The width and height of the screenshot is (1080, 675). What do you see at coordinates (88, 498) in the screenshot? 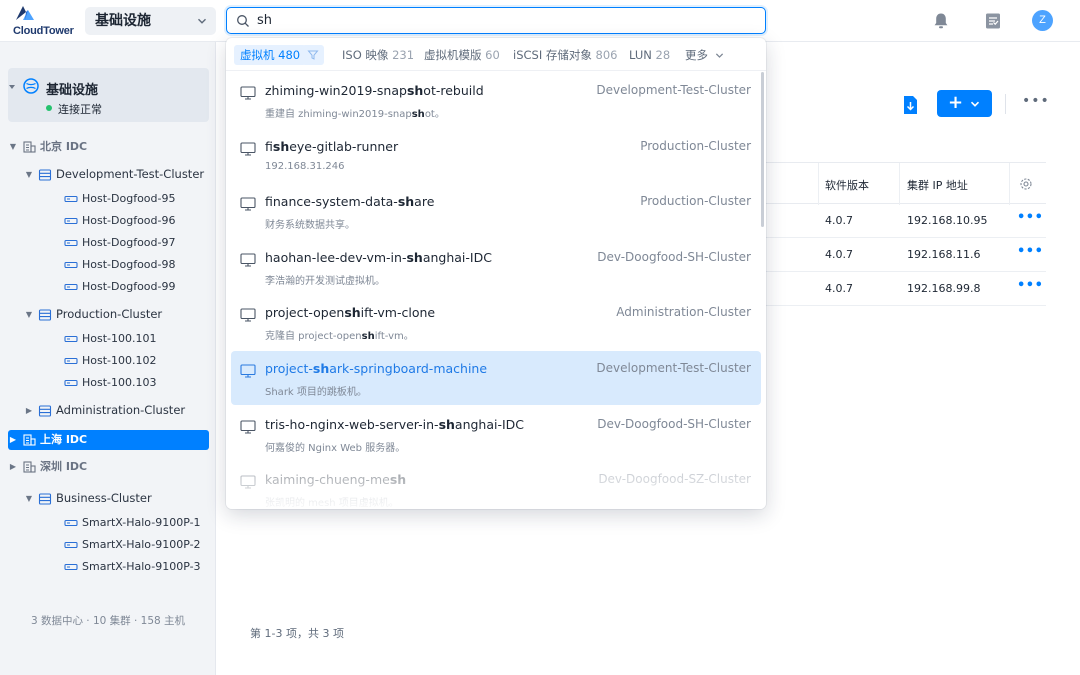
I see `sidebar-item-cluster: ▼ Business-Cluster` at bounding box center [88, 498].